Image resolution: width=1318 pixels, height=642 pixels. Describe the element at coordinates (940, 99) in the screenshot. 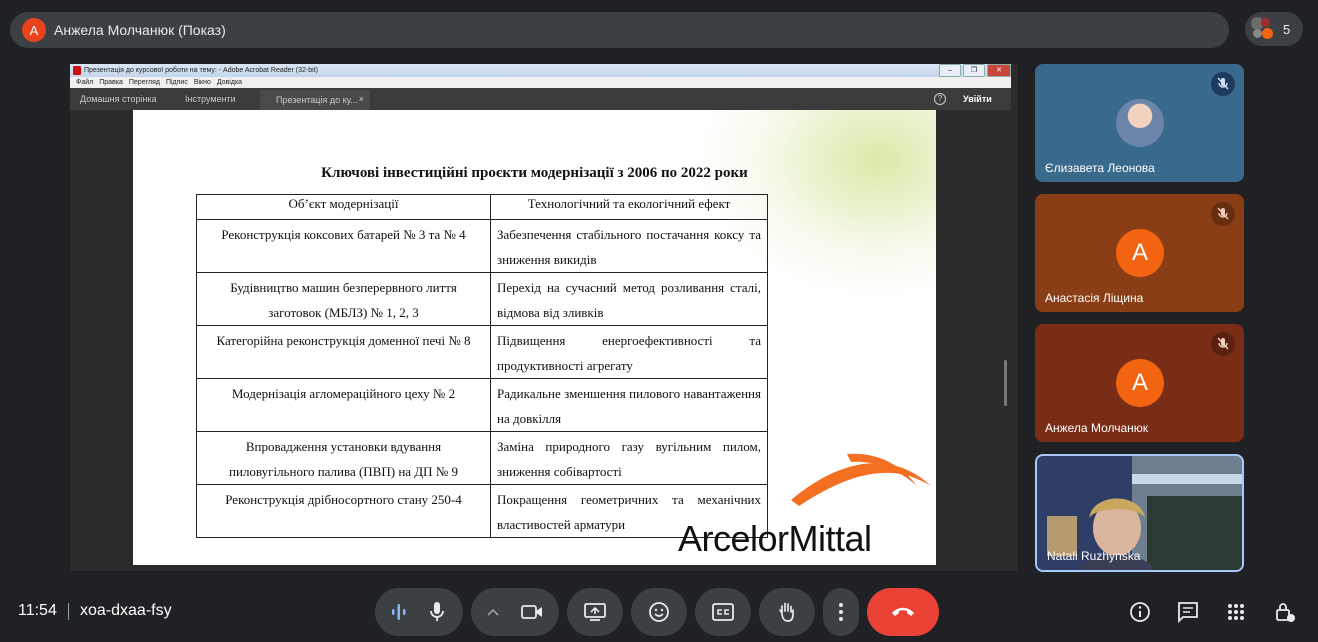

I see `help-icon: ?` at that location.